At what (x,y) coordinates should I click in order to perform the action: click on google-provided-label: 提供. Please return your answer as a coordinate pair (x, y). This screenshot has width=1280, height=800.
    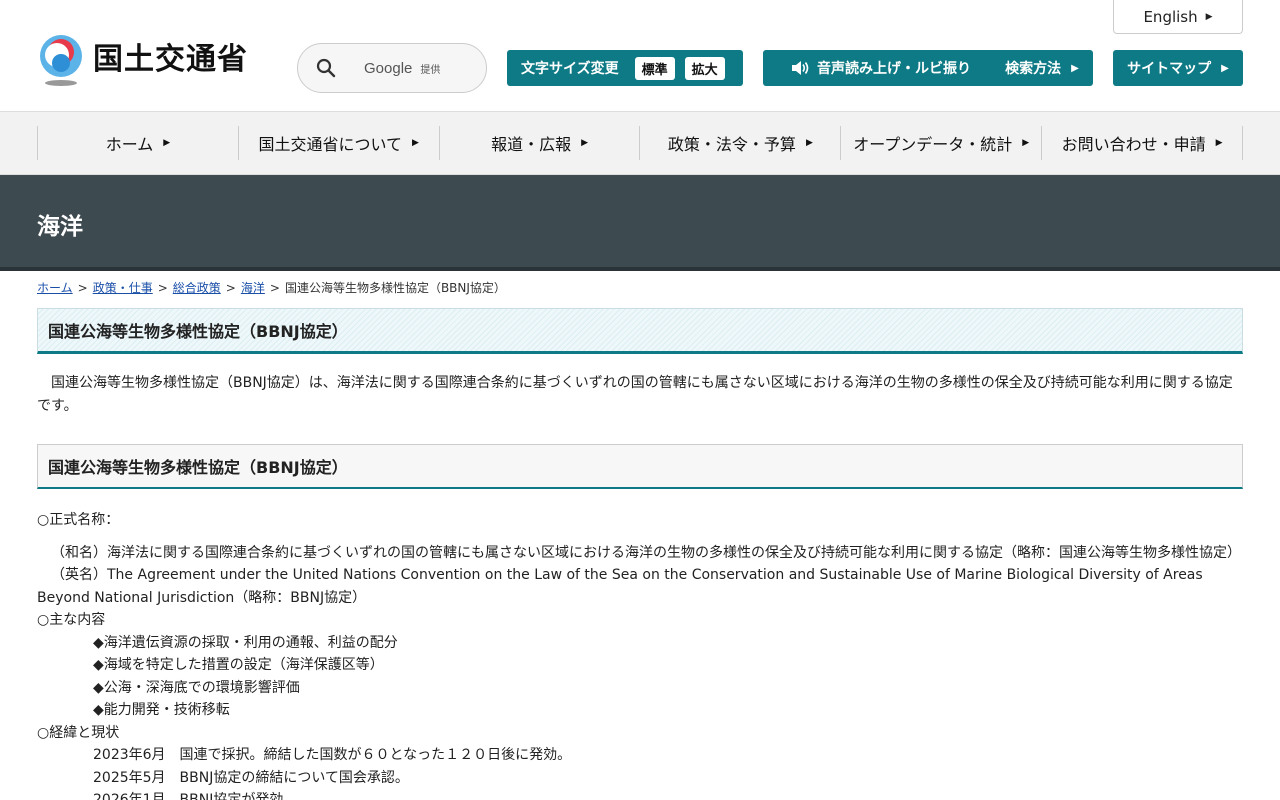
    Looking at the image, I should click on (430, 70).